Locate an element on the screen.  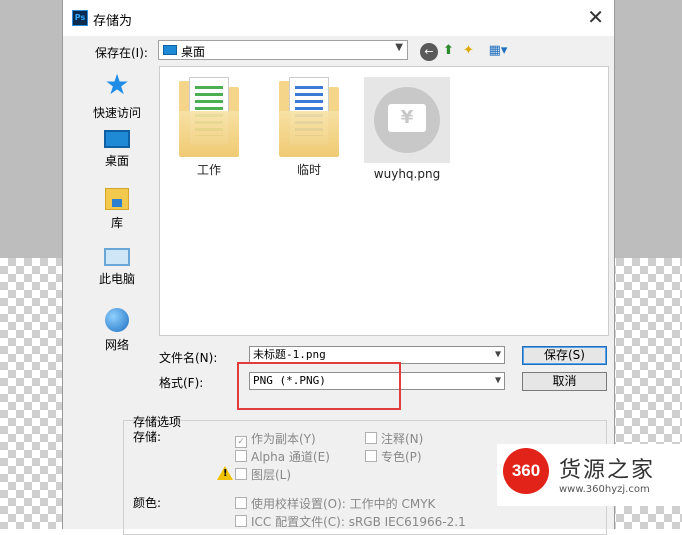
place-label: 桌面 is located at coordinates (116, 161).